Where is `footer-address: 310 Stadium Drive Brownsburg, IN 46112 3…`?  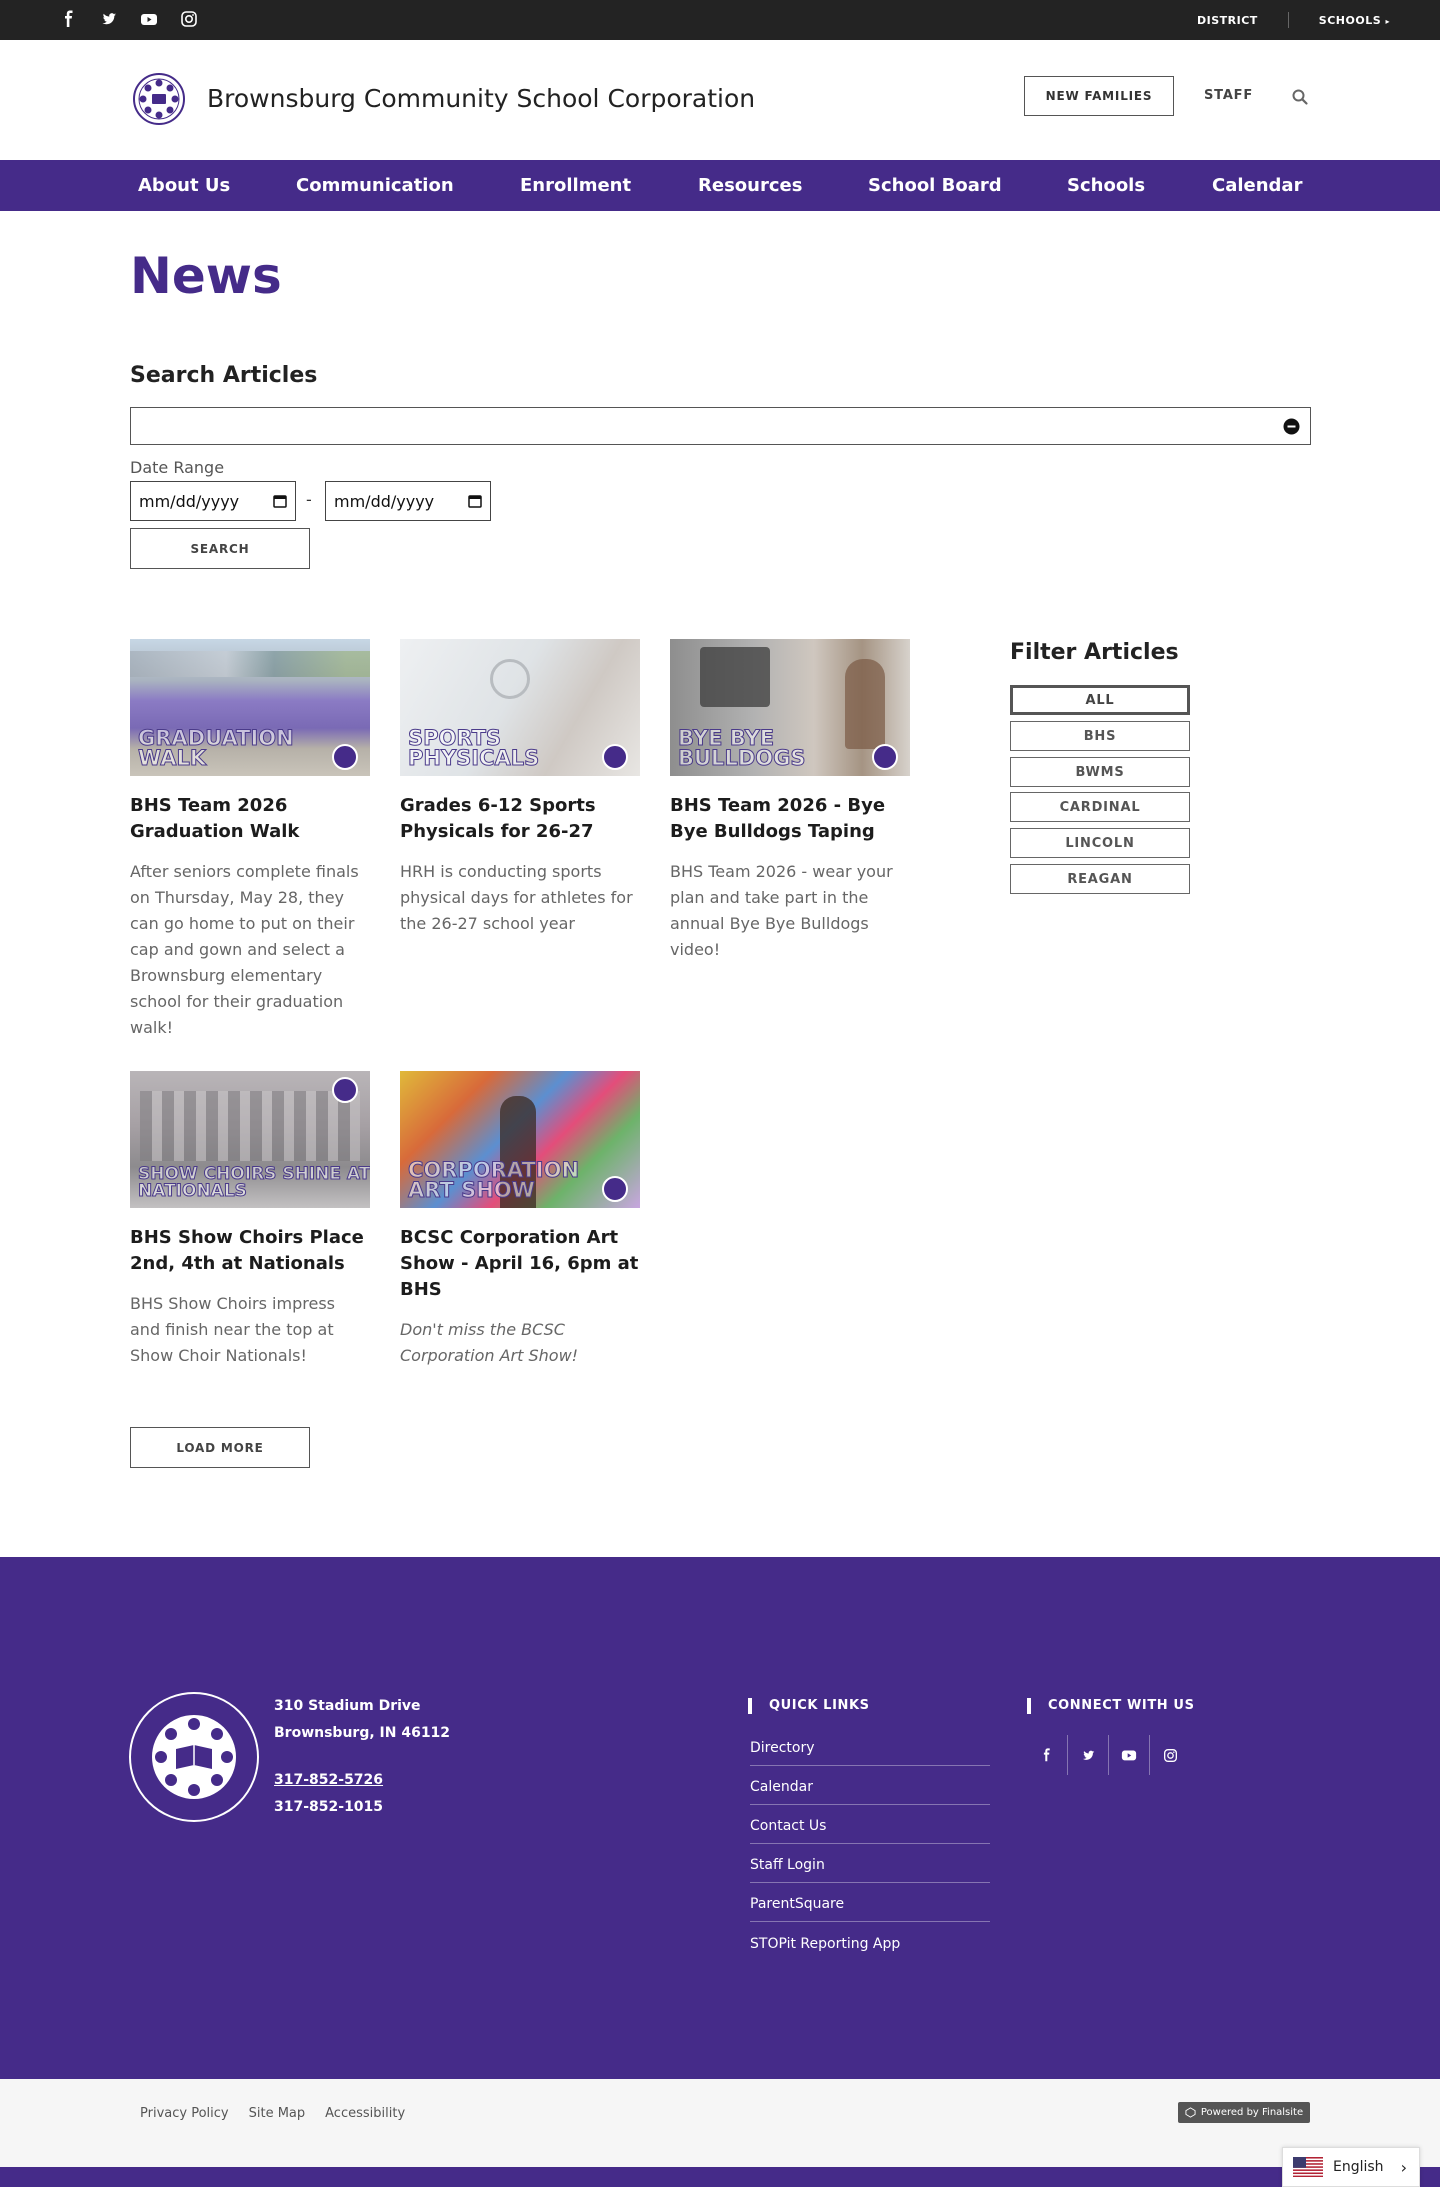 footer-address: 310 Stadium Drive Brownsburg, IN 46112 3… is located at coordinates (362, 1757).